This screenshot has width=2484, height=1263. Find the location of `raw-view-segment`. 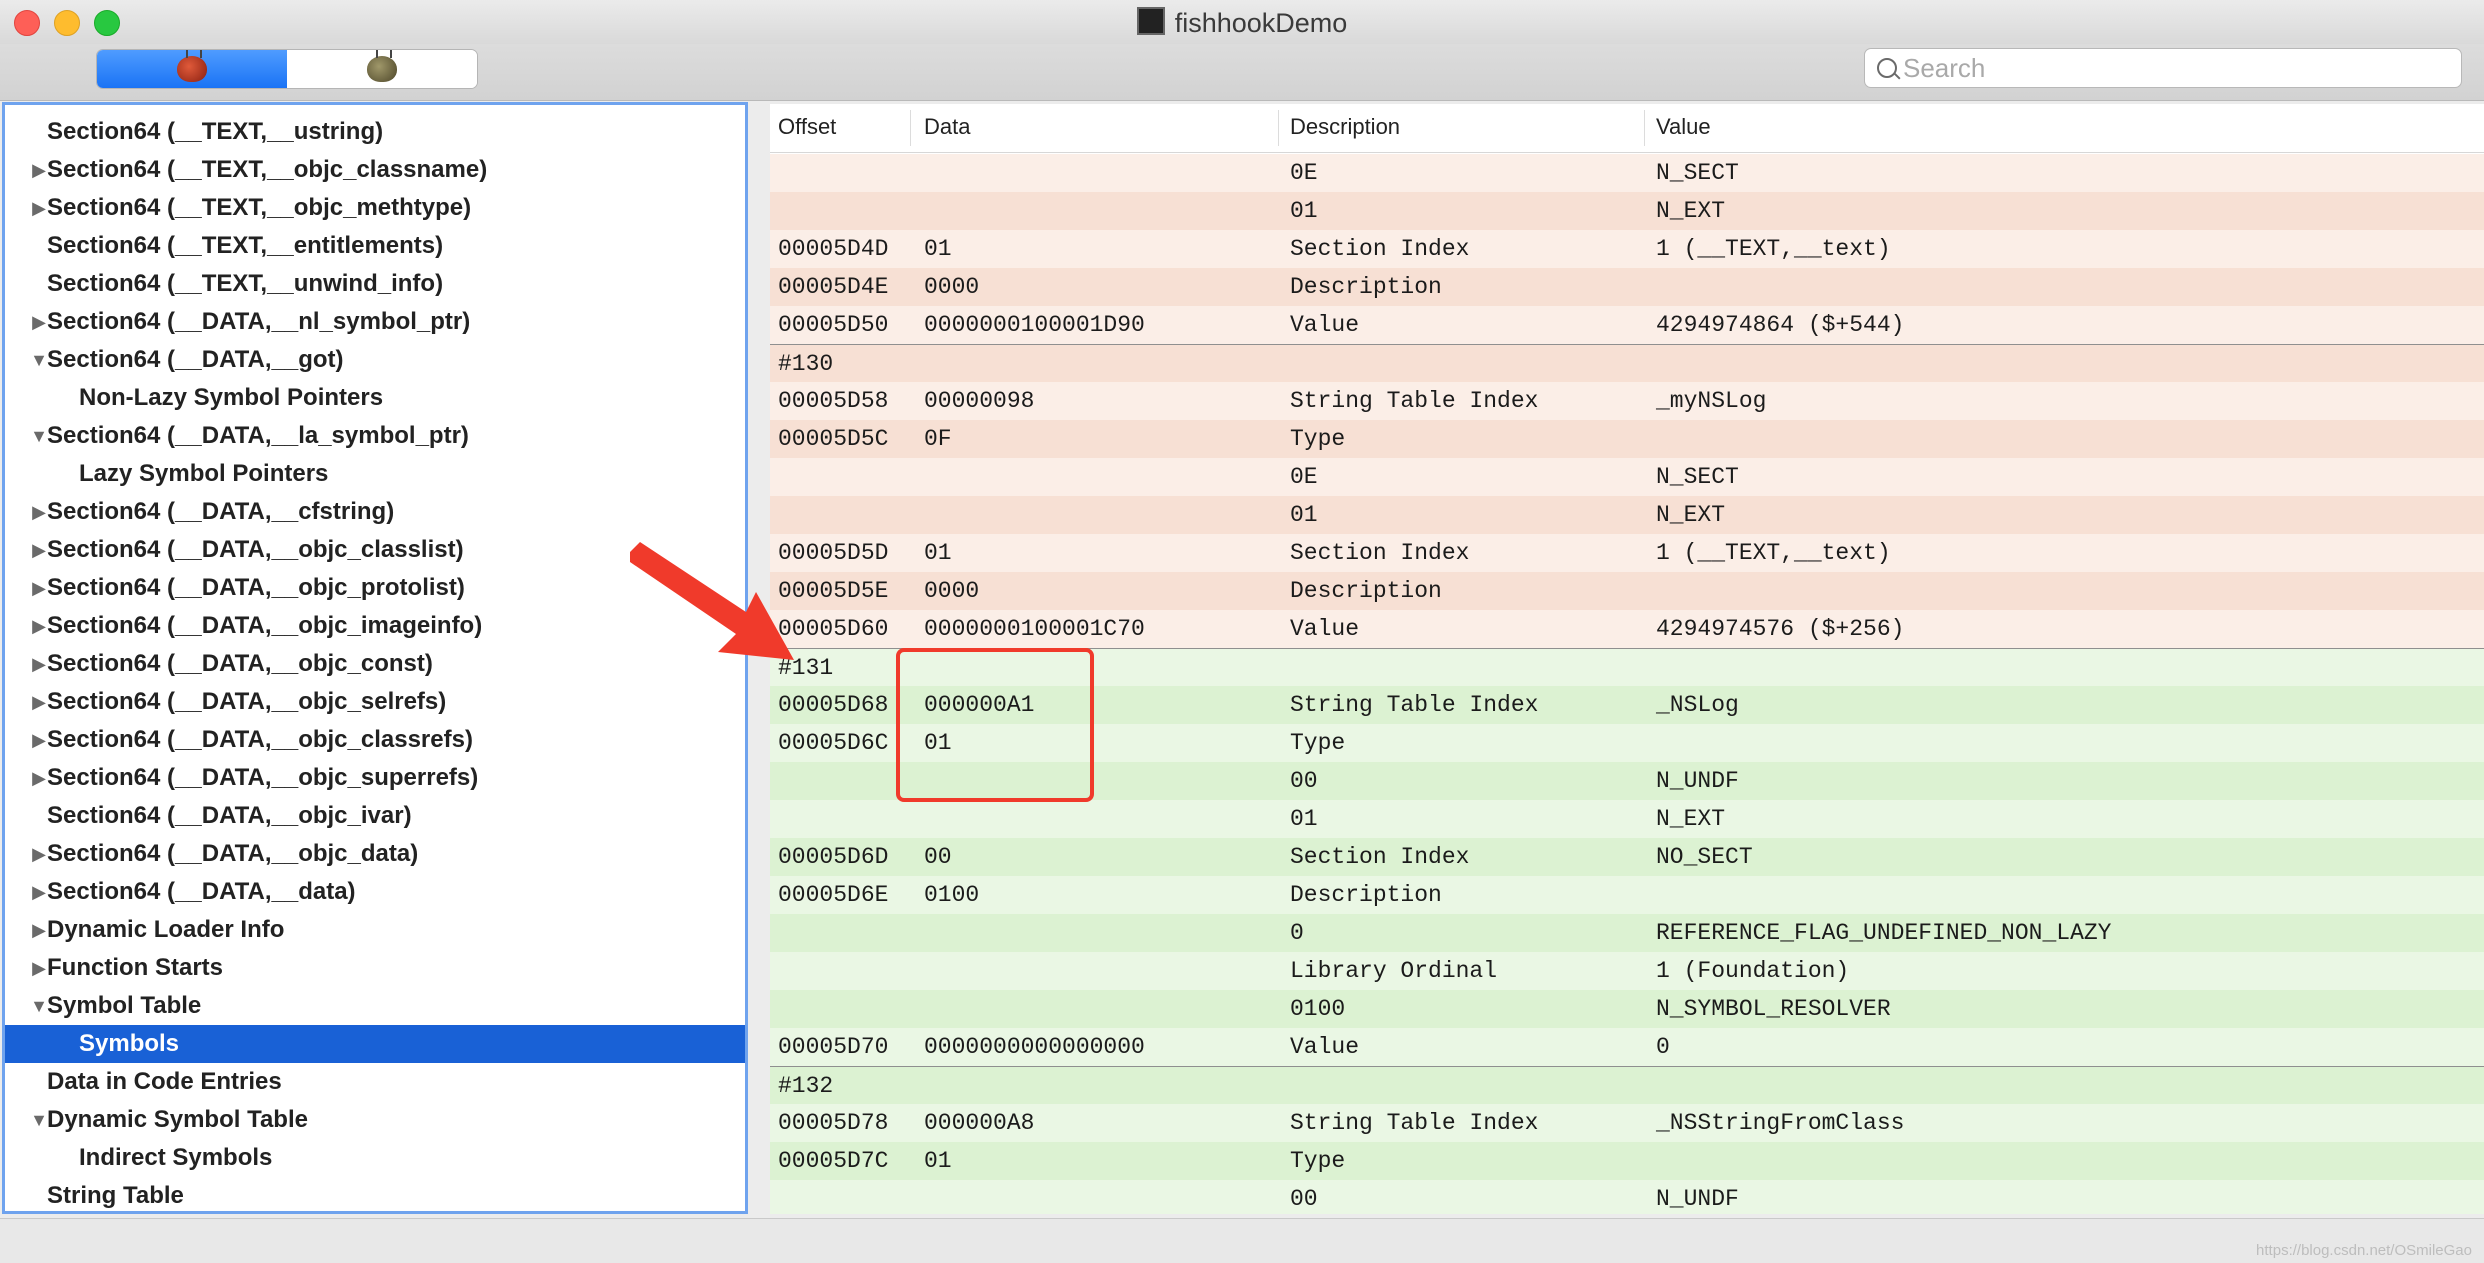

raw-view-segment is located at coordinates (192, 69).